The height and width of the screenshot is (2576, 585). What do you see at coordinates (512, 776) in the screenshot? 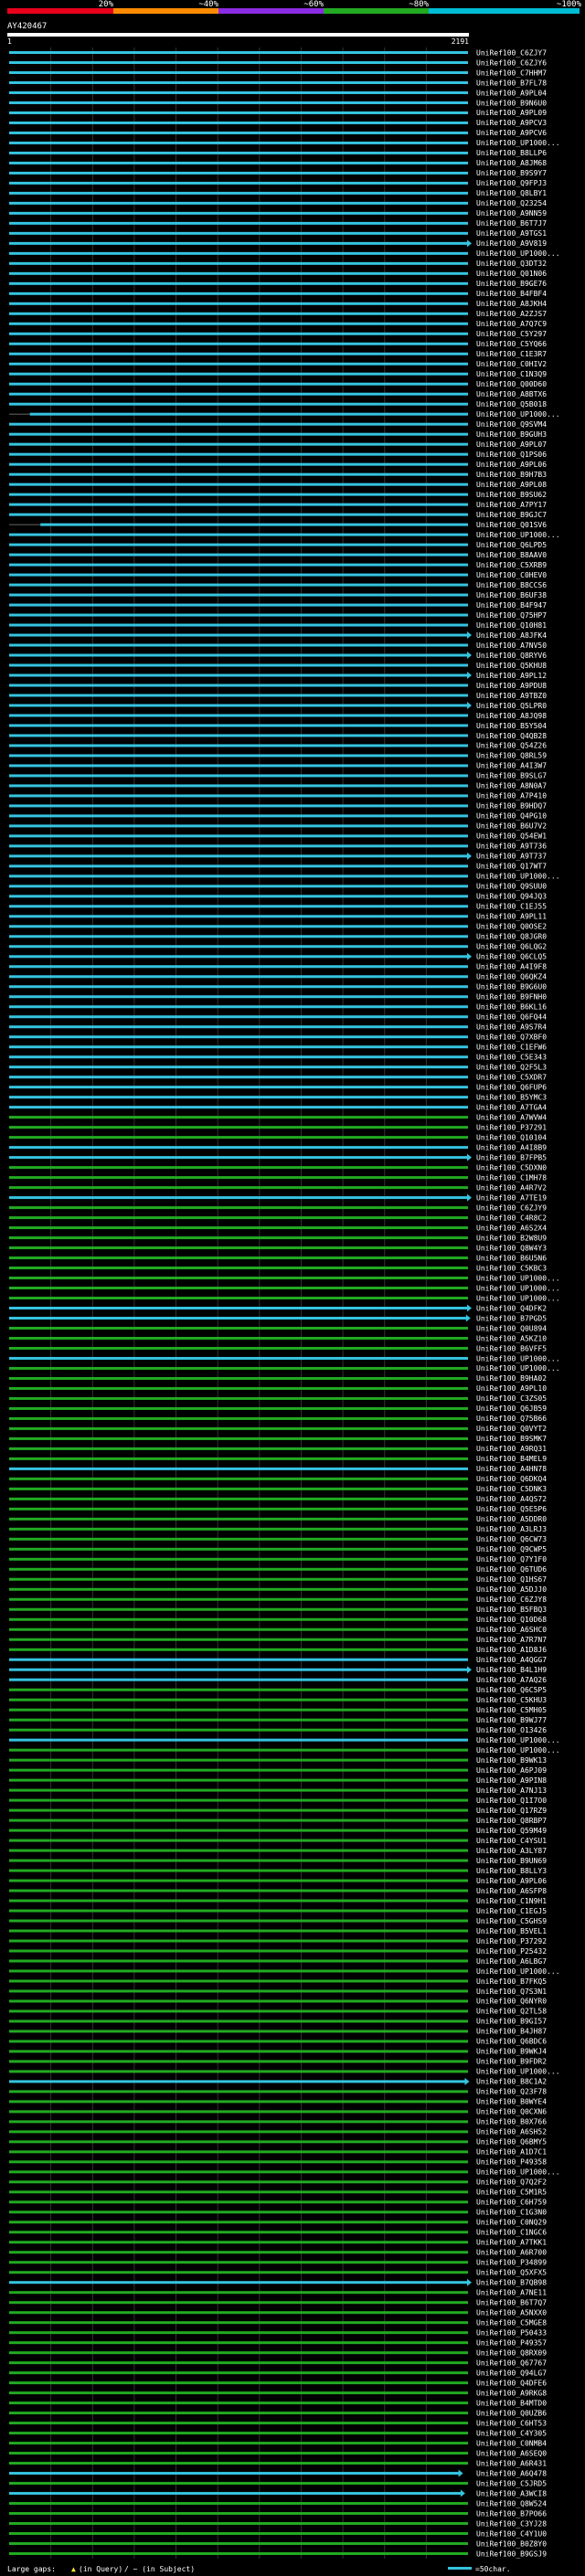
I see `hit-label: UniRef100_B9SLG7` at bounding box center [512, 776].